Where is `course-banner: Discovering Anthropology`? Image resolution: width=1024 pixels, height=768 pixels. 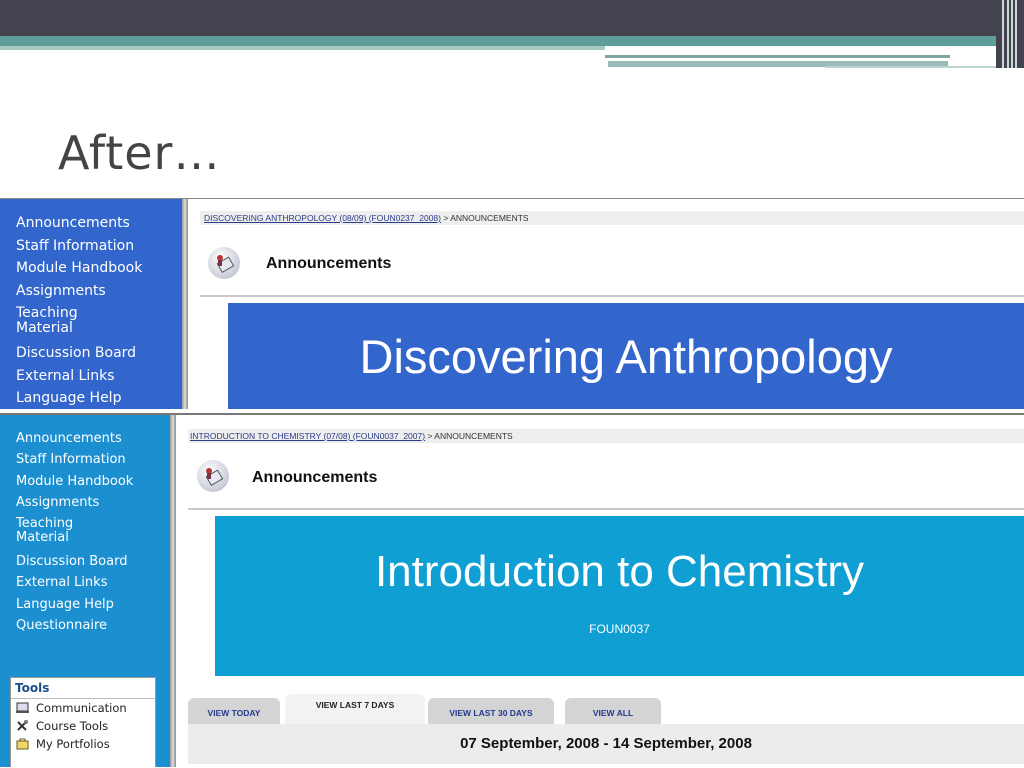
course-banner: Discovering Anthropology is located at coordinates (626, 356).